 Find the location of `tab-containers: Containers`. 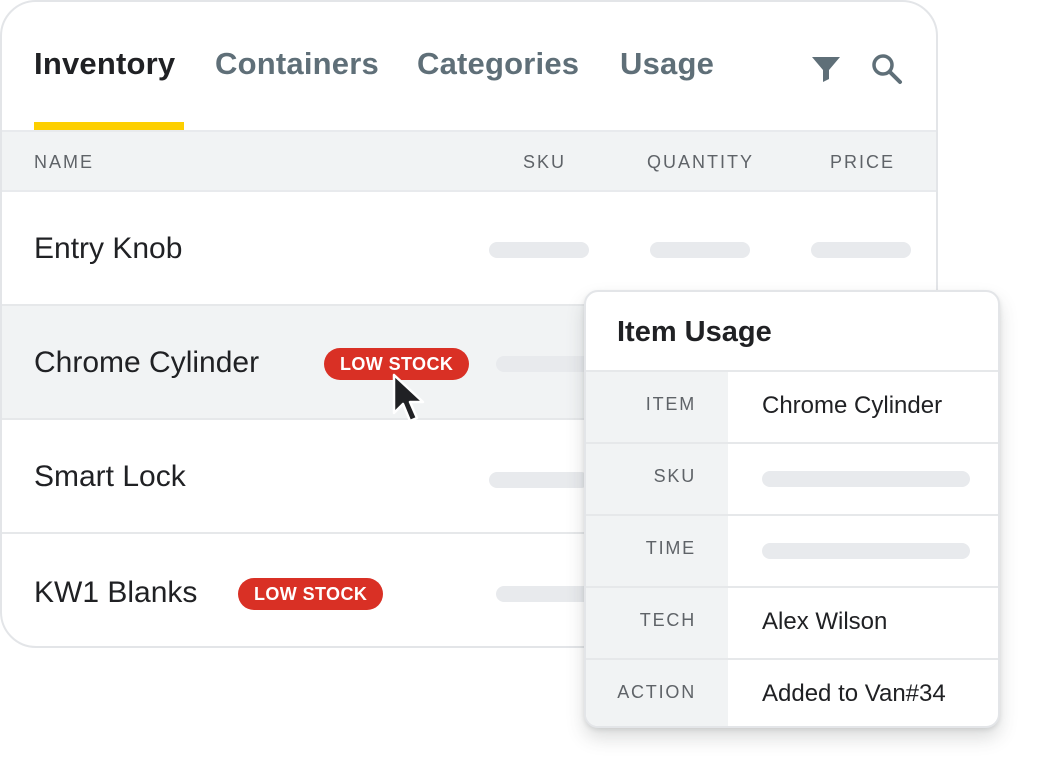

tab-containers: Containers is located at coordinates (297, 64).